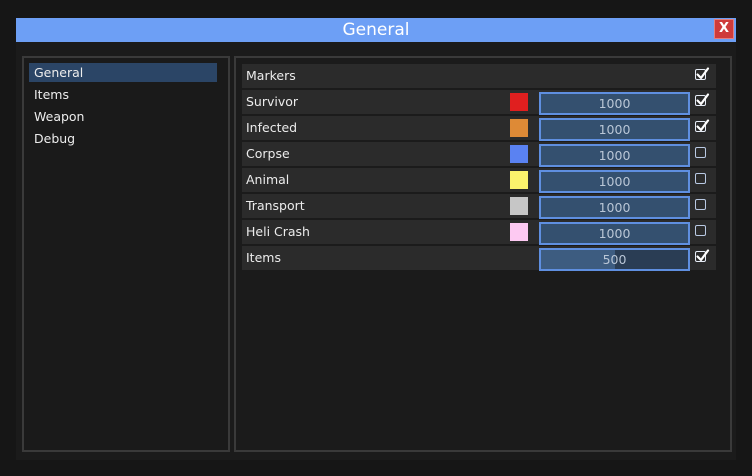 This screenshot has height=476, width=752. What do you see at coordinates (272, 101) in the screenshot?
I see `marker-label: Survivor` at bounding box center [272, 101].